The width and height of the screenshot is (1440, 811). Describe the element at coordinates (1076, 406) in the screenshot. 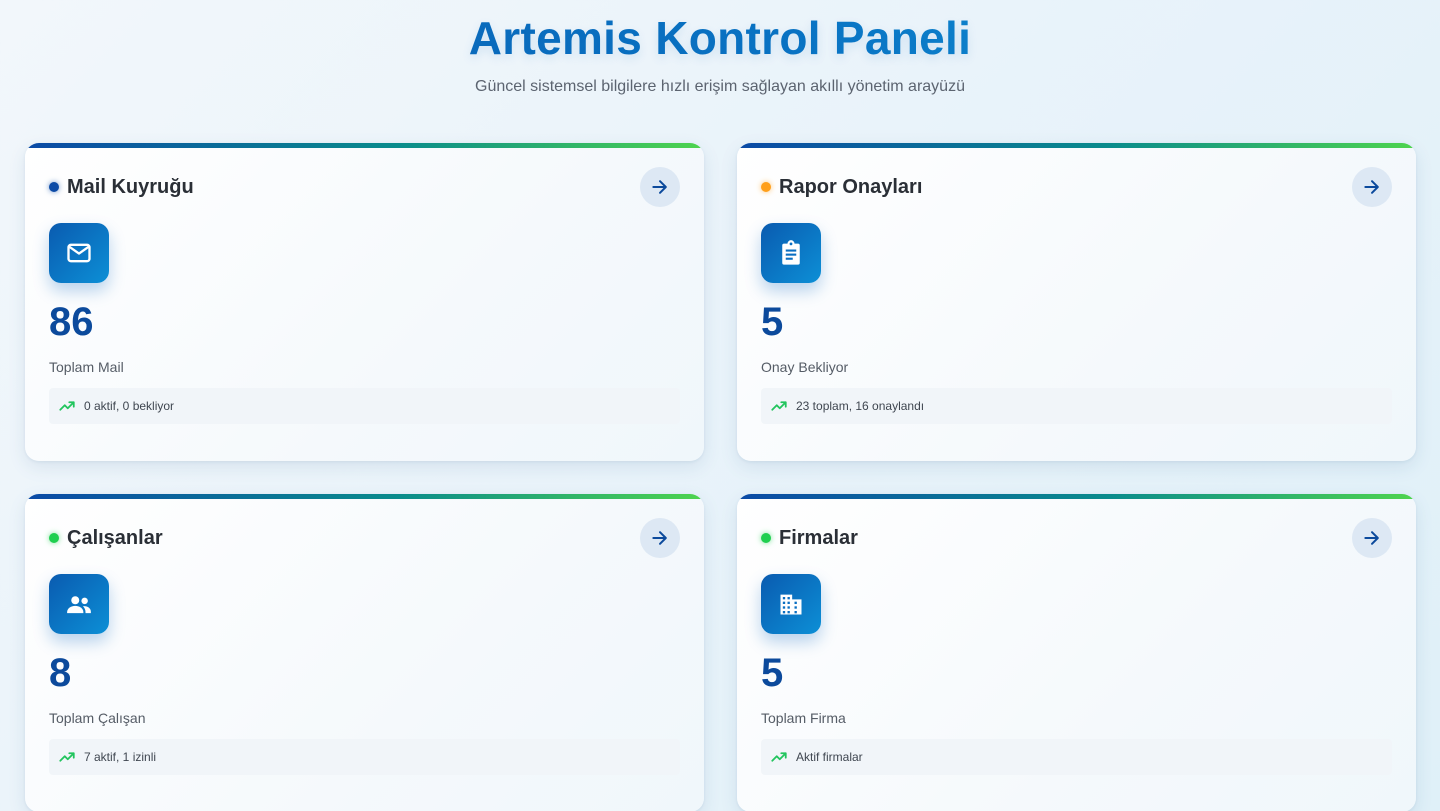

I see `card-footer: 23 toplam, 16 onaylandı` at that location.